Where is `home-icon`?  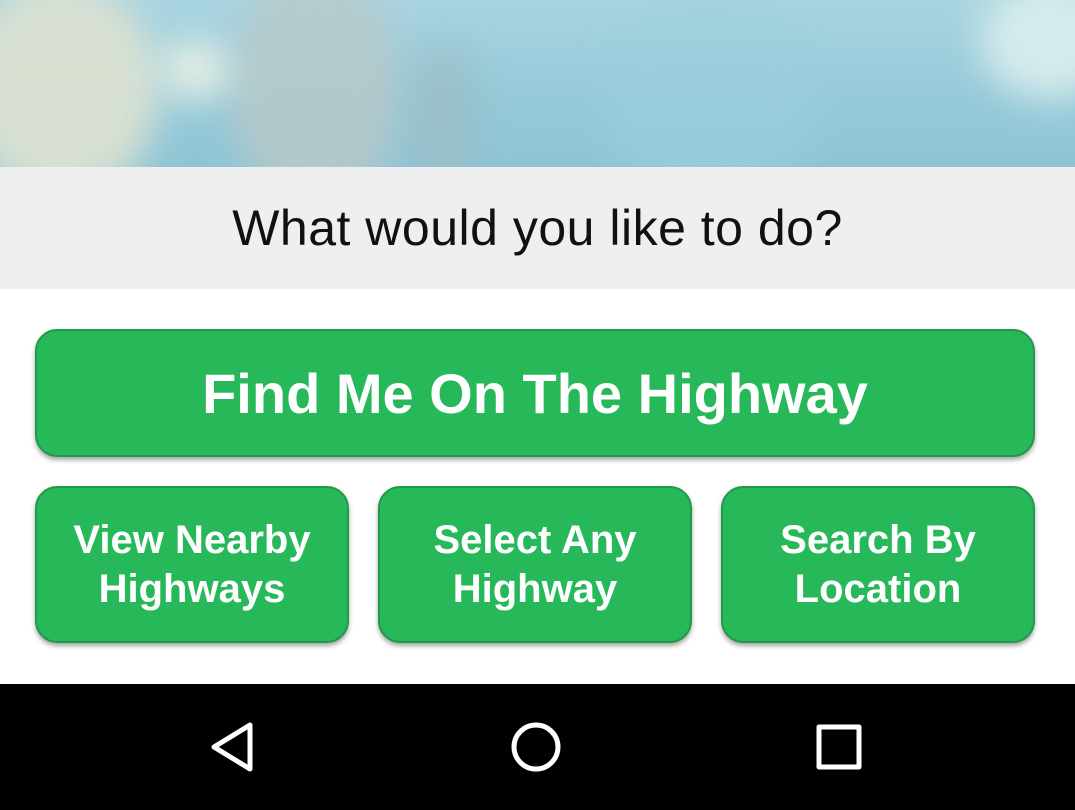 home-icon is located at coordinates (536, 747).